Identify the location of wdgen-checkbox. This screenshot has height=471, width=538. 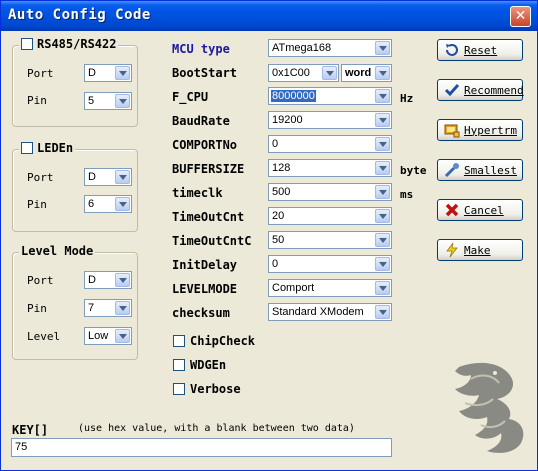
(179, 365).